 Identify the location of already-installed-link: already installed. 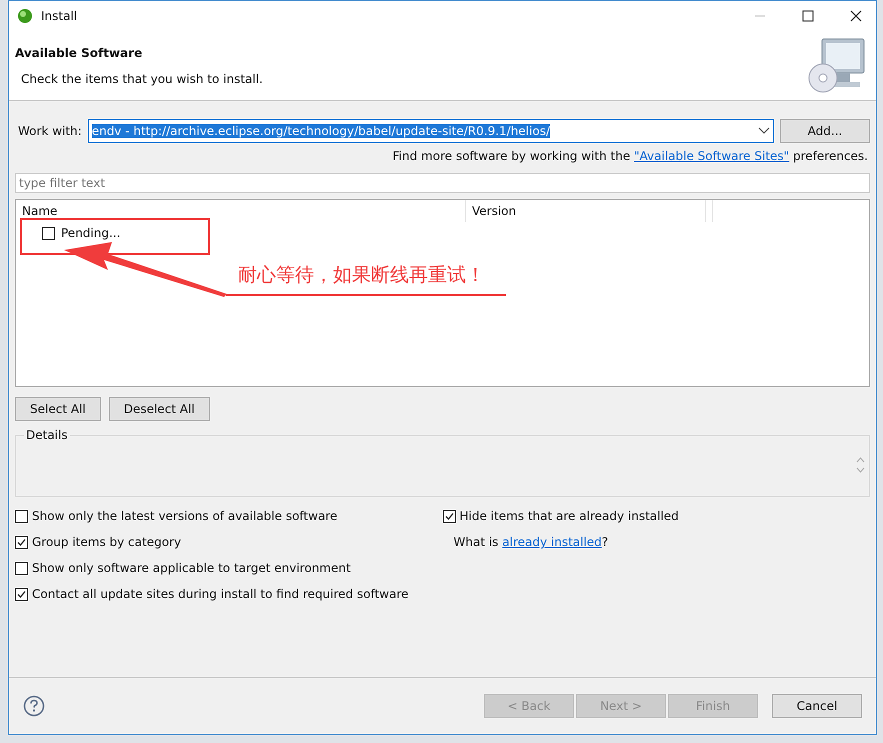
(552, 542).